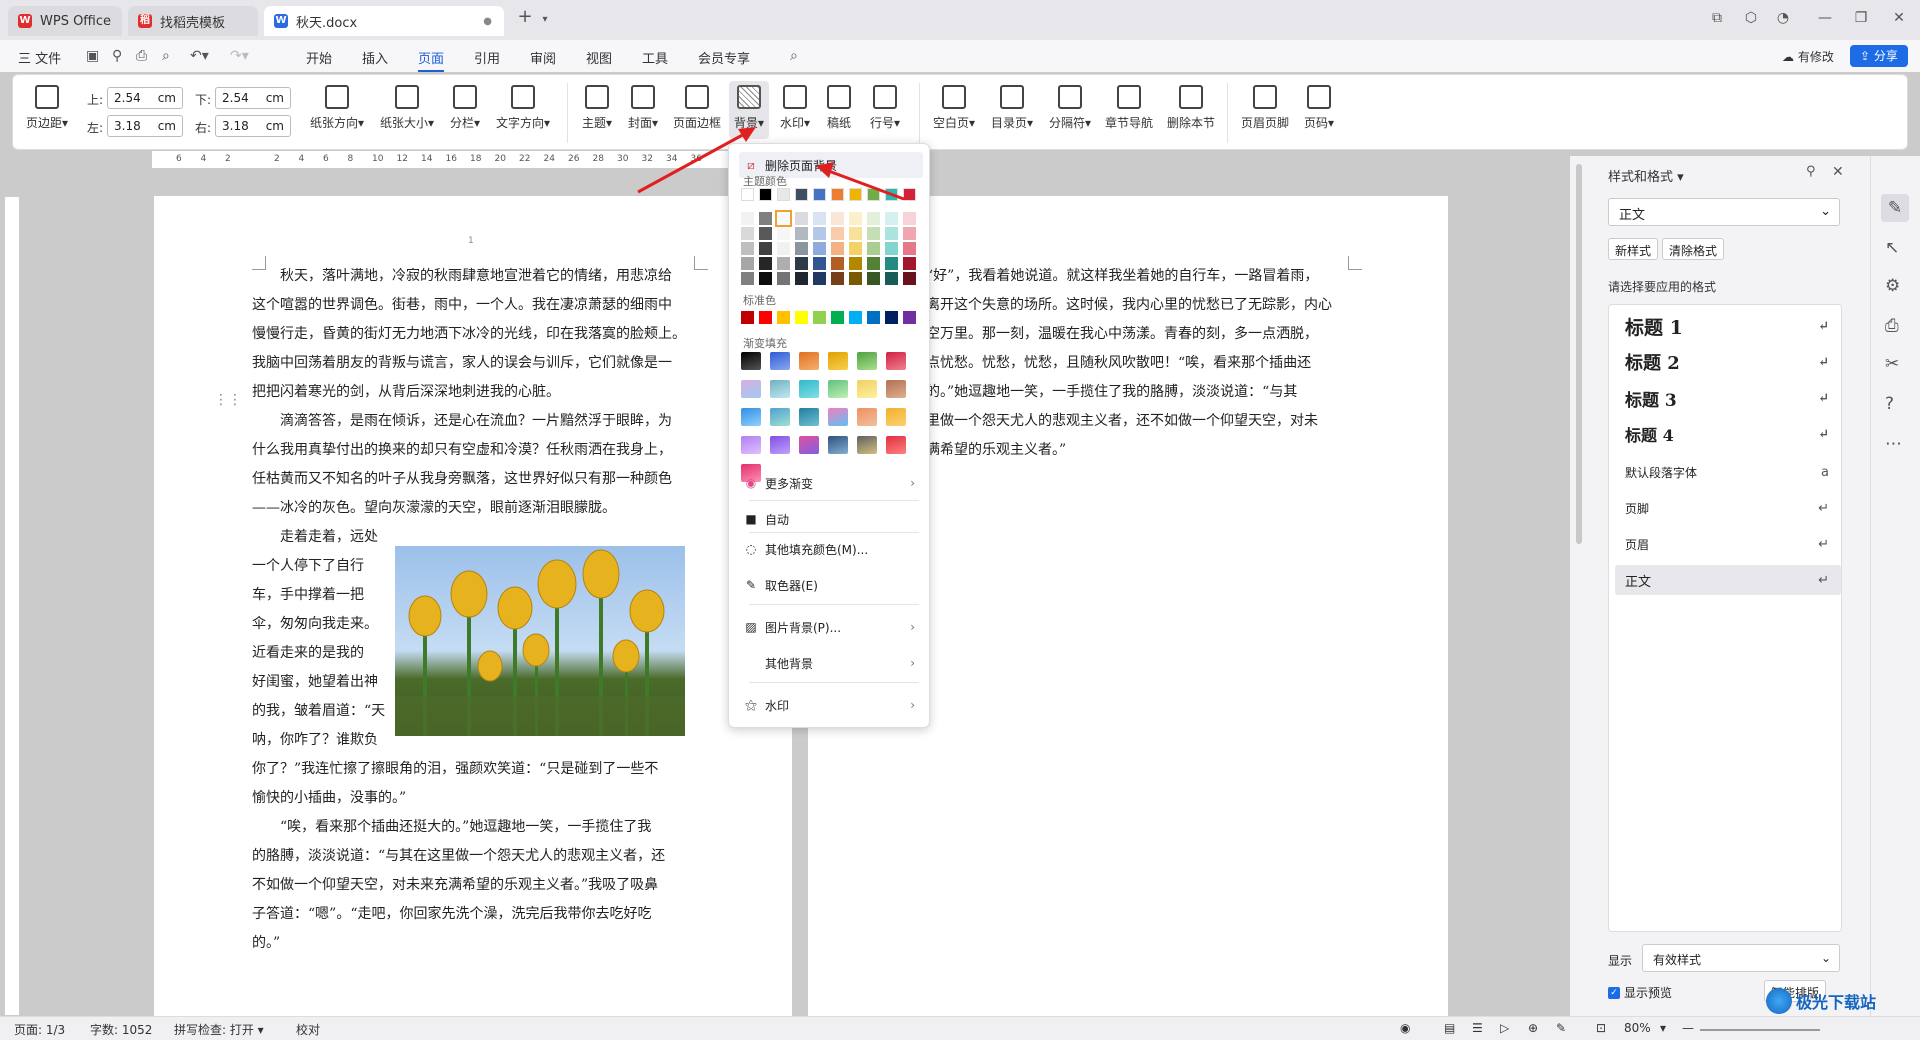 Image resolution: width=1920 pixels, height=1040 pixels. What do you see at coordinates (1783, 20) in the screenshot?
I see `avatar-icon: ◔` at bounding box center [1783, 20].